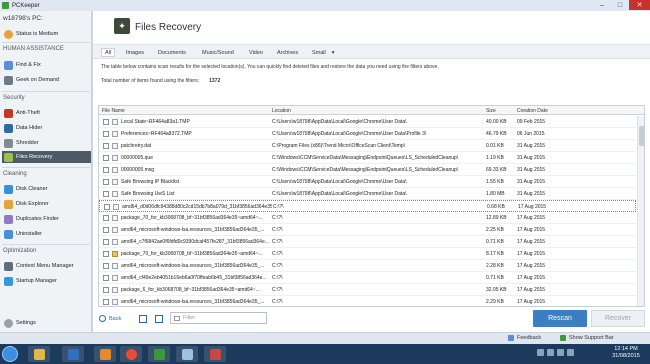 The image size is (650, 364). I want to click on sidebar-item-duplicates-finder: Duplicates Finder, so click(46, 219).